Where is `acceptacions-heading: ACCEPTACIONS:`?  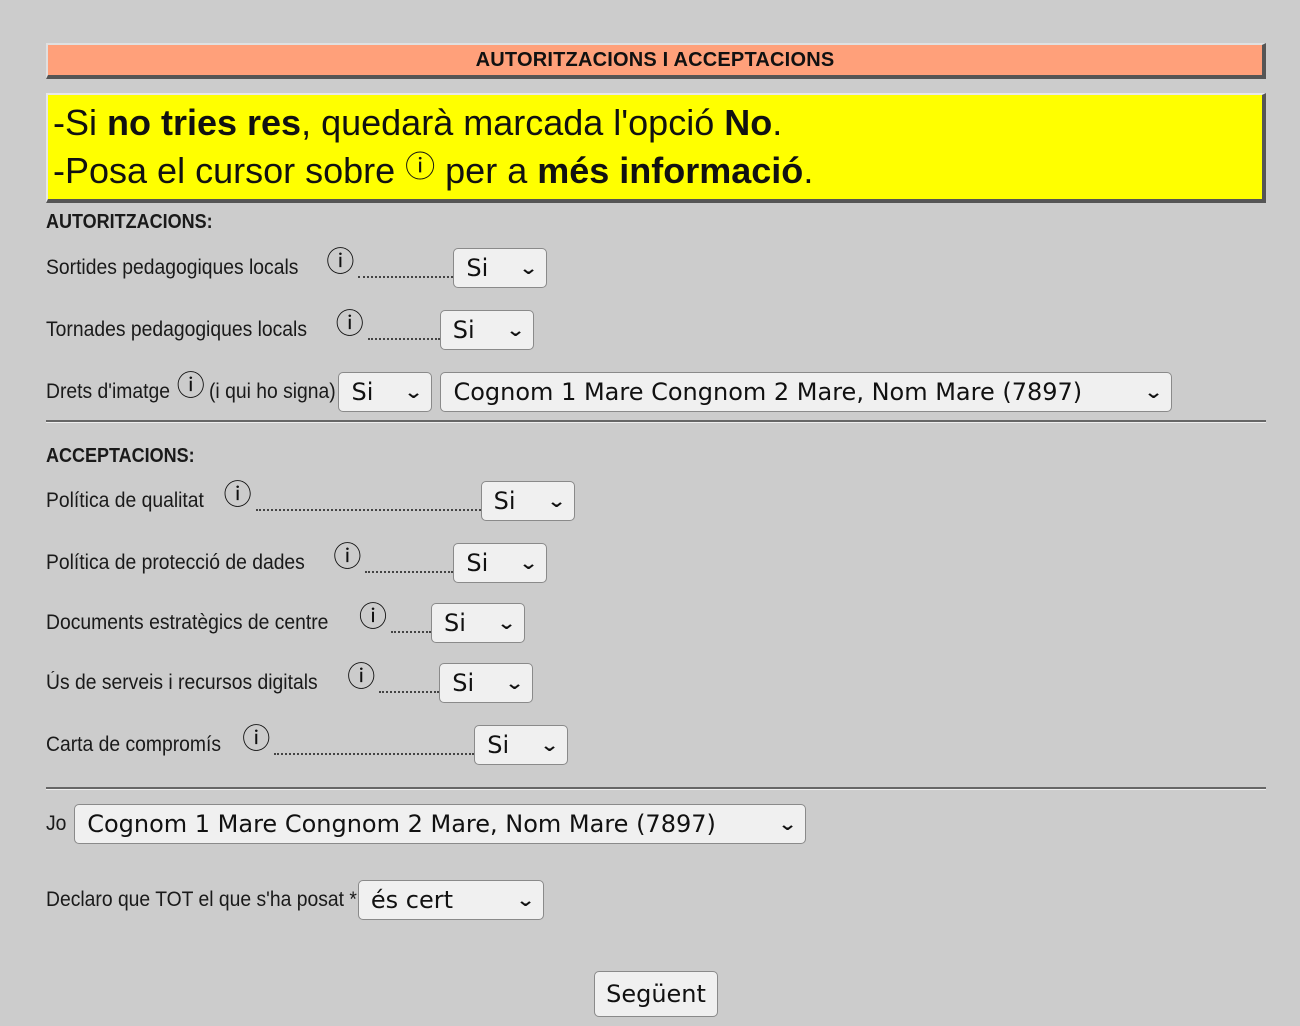 acceptacions-heading: ACCEPTACIONS: is located at coordinates (120, 456).